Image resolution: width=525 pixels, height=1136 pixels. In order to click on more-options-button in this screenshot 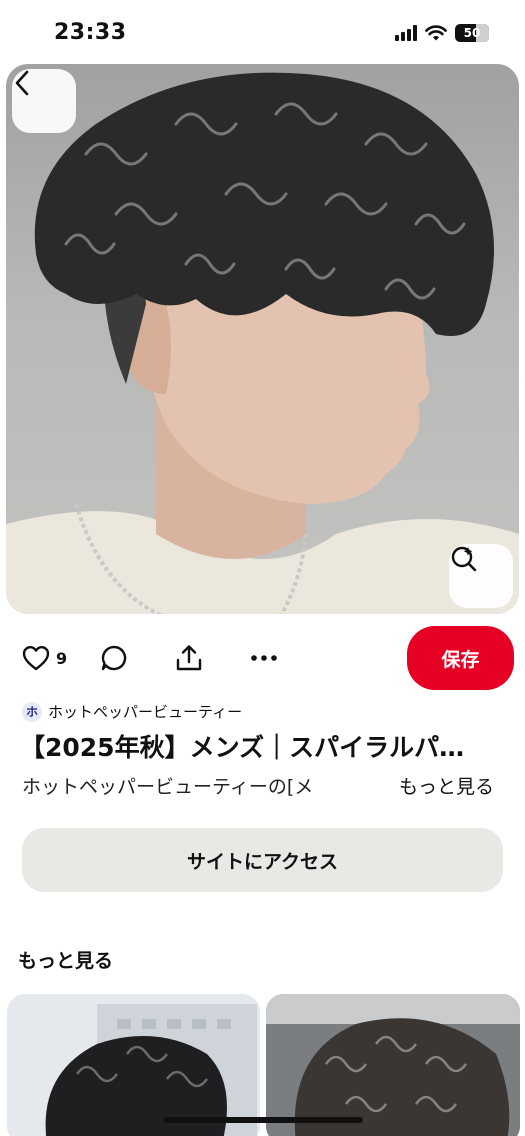, I will do `click(264, 658)`.